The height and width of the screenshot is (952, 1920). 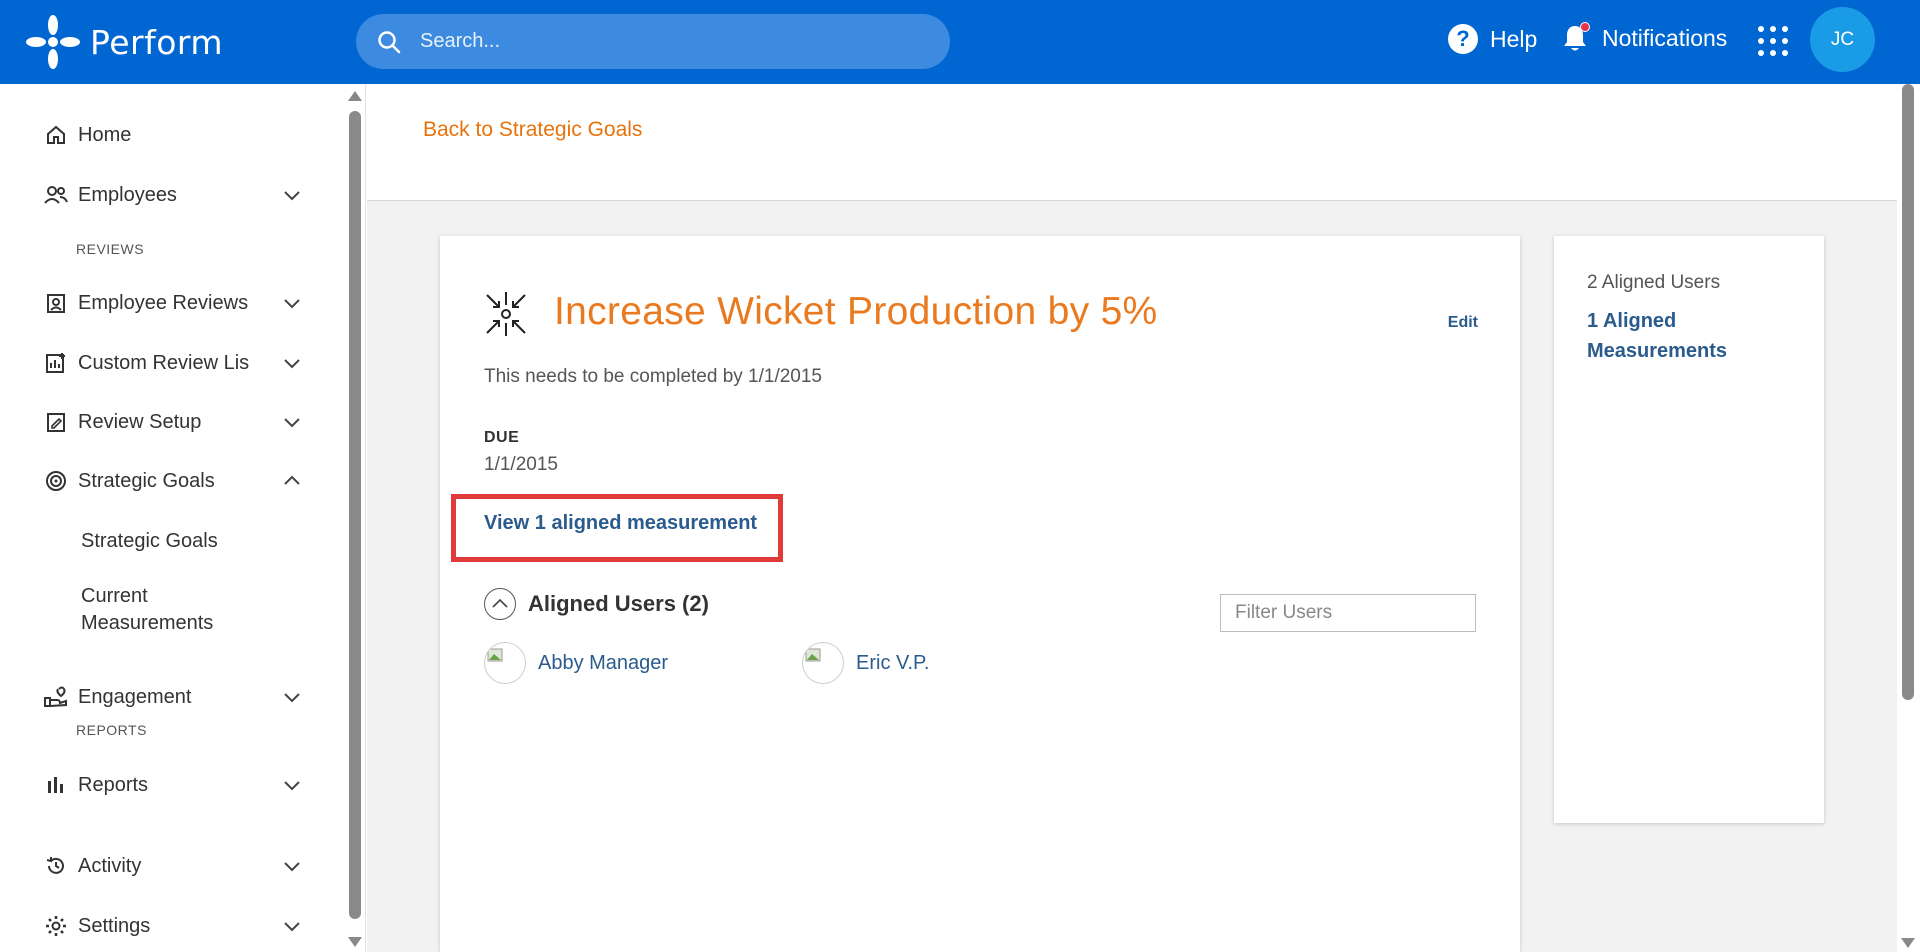 I want to click on back-to-strategic-goals-link: Back to Strategic Goals, so click(x=532, y=130).